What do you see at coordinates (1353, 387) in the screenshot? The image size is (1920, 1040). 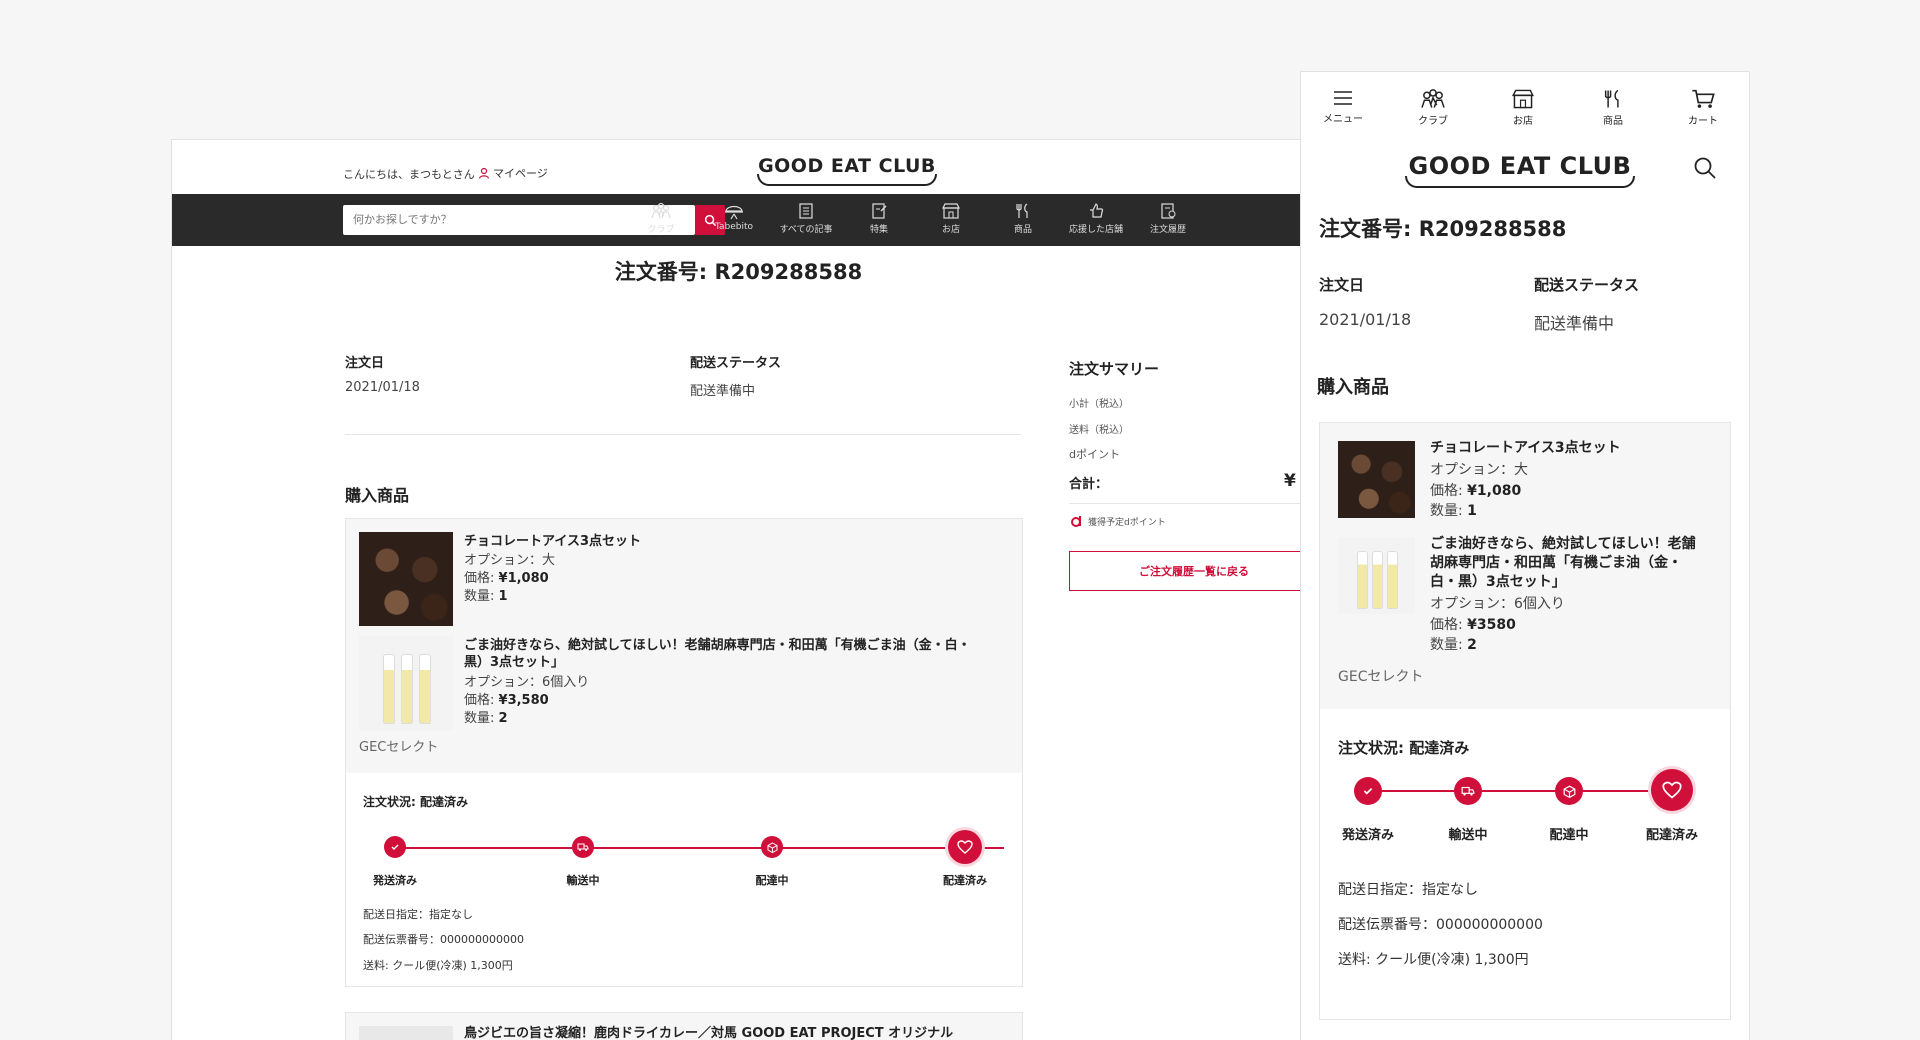 I see `purchased-items-heading: 購入商品` at bounding box center [1353, 387].